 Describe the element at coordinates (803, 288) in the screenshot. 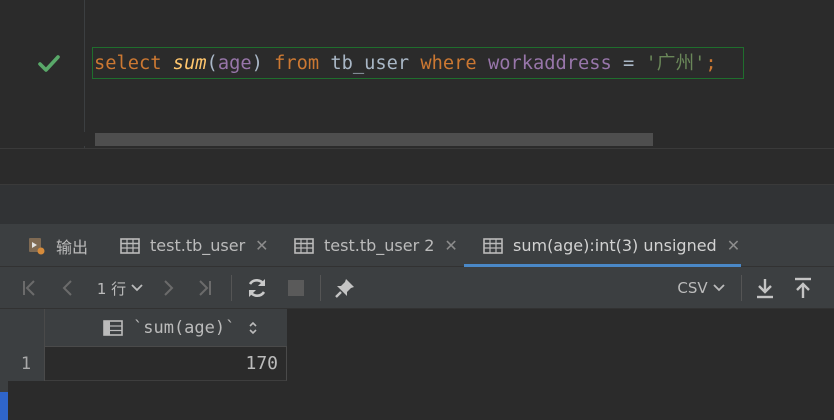

I see `upload-icon` at that location.